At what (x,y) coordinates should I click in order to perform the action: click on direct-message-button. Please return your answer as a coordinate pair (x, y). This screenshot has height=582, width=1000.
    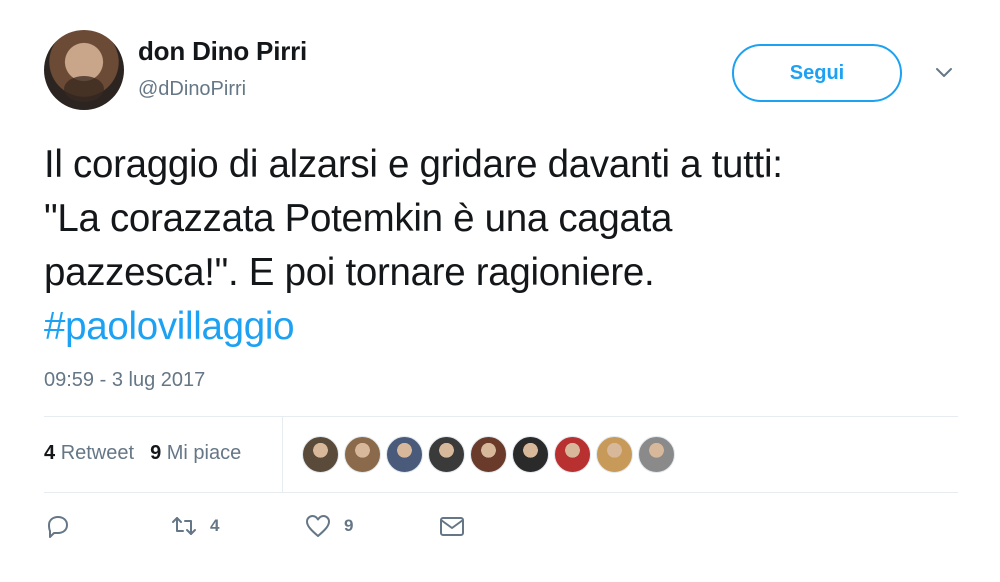
    Looking at the image, I should click on (452, 526).